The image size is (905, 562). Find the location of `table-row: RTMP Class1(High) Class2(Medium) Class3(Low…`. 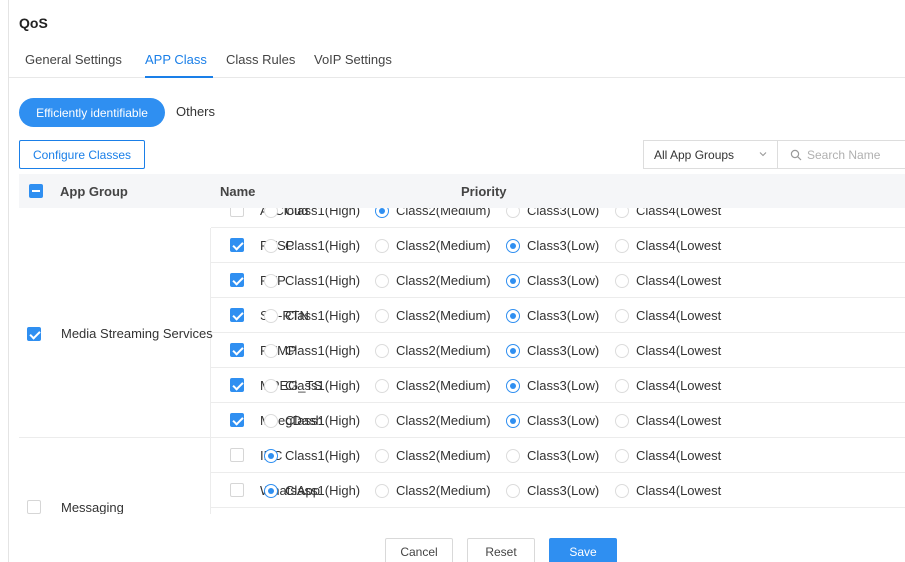

table-row: RTMP Class1(High) Class2(Medium) Class3(Low… is located at coordinates (558, 350).